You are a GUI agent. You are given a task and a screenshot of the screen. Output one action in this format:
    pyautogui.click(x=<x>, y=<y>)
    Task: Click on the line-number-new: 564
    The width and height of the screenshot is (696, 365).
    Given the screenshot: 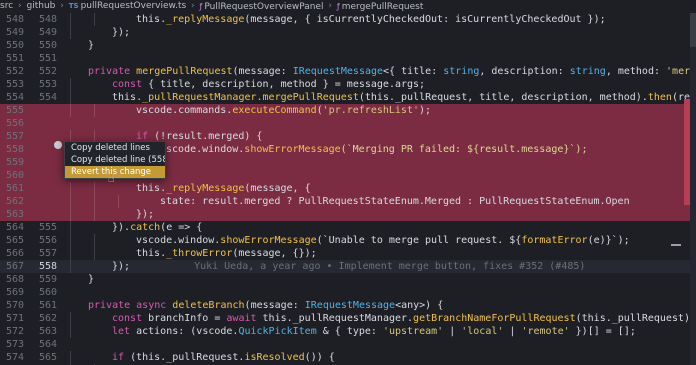 What is the action you would take?
    pyautogui.click(x=47, y=344)
    